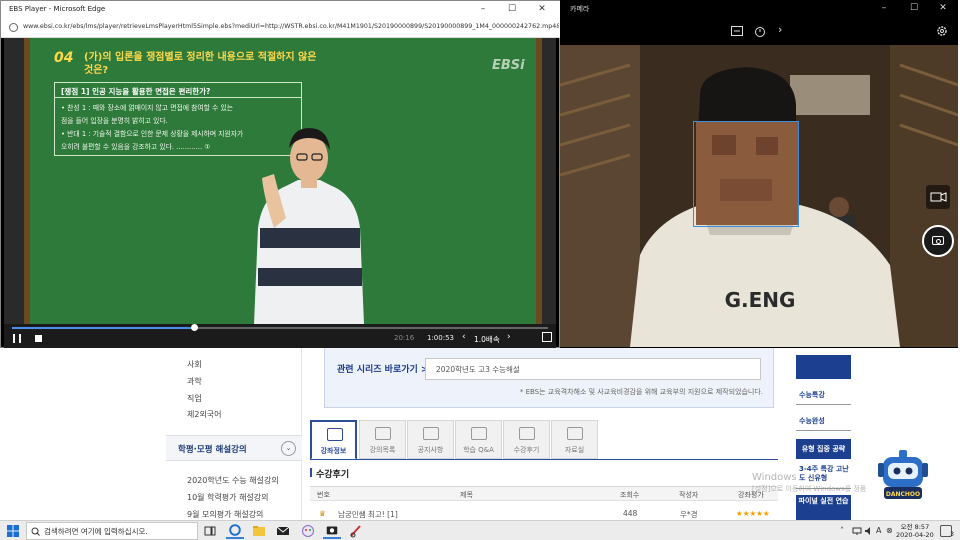  I want to click on network-icon, so click(857, 531).